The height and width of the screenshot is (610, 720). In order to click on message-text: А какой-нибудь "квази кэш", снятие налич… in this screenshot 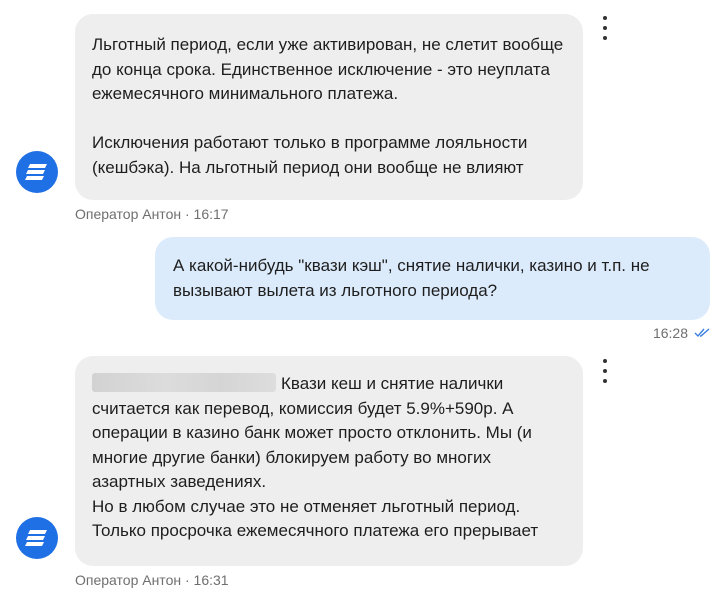, I will do `click(414, 278)`.